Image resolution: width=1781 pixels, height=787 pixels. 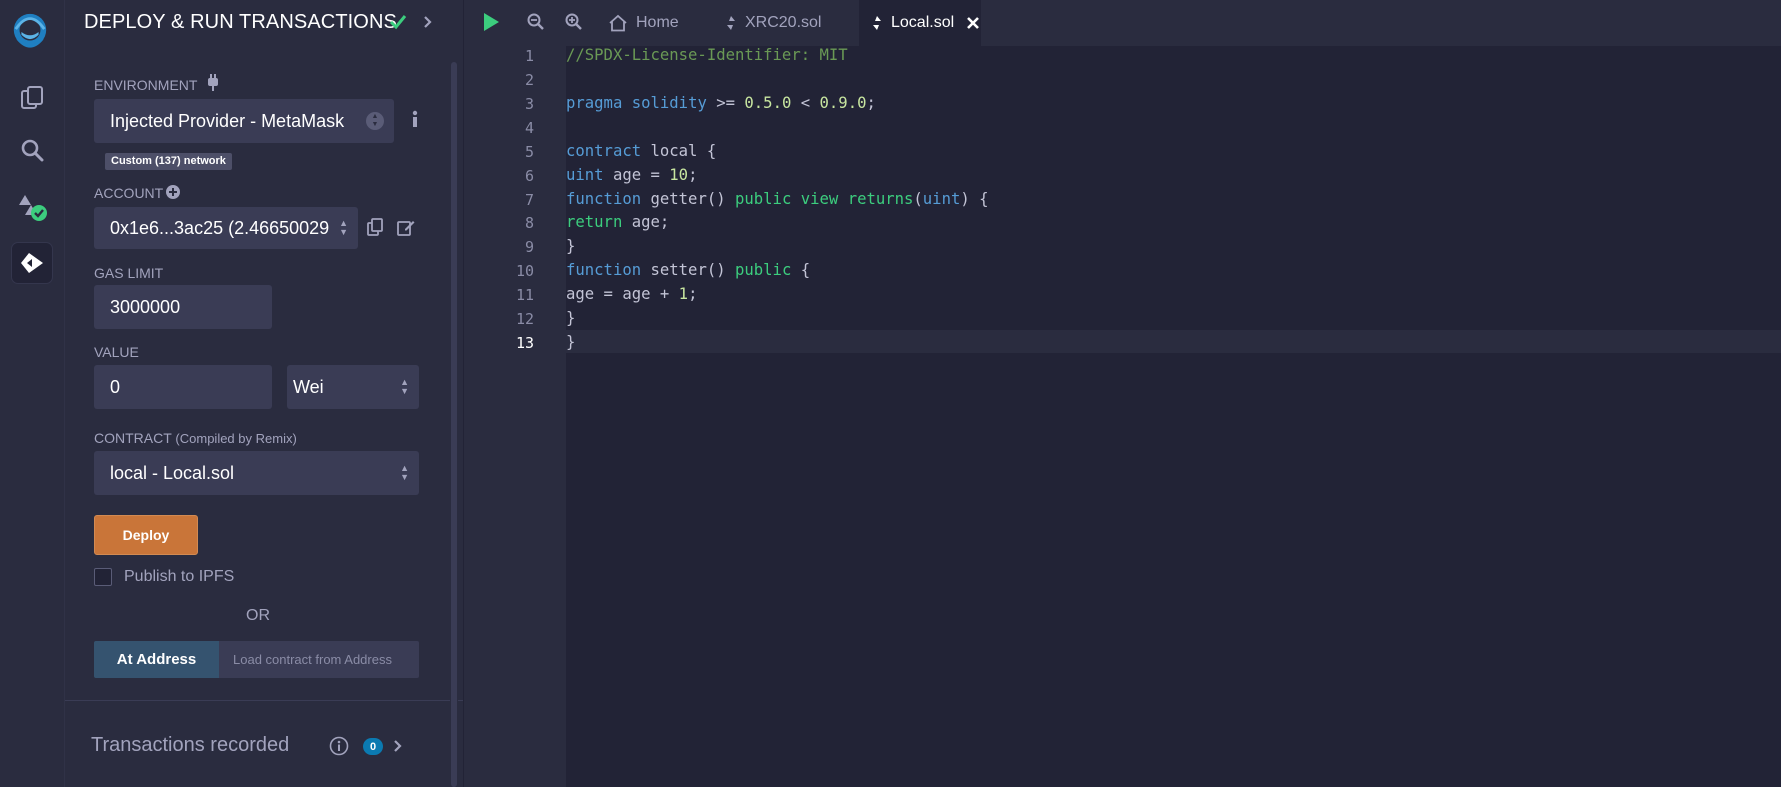 What do you see at coordinates (524, 271) in the screenshot?
I see `line-number: 10` at bounding box center [524, 271].